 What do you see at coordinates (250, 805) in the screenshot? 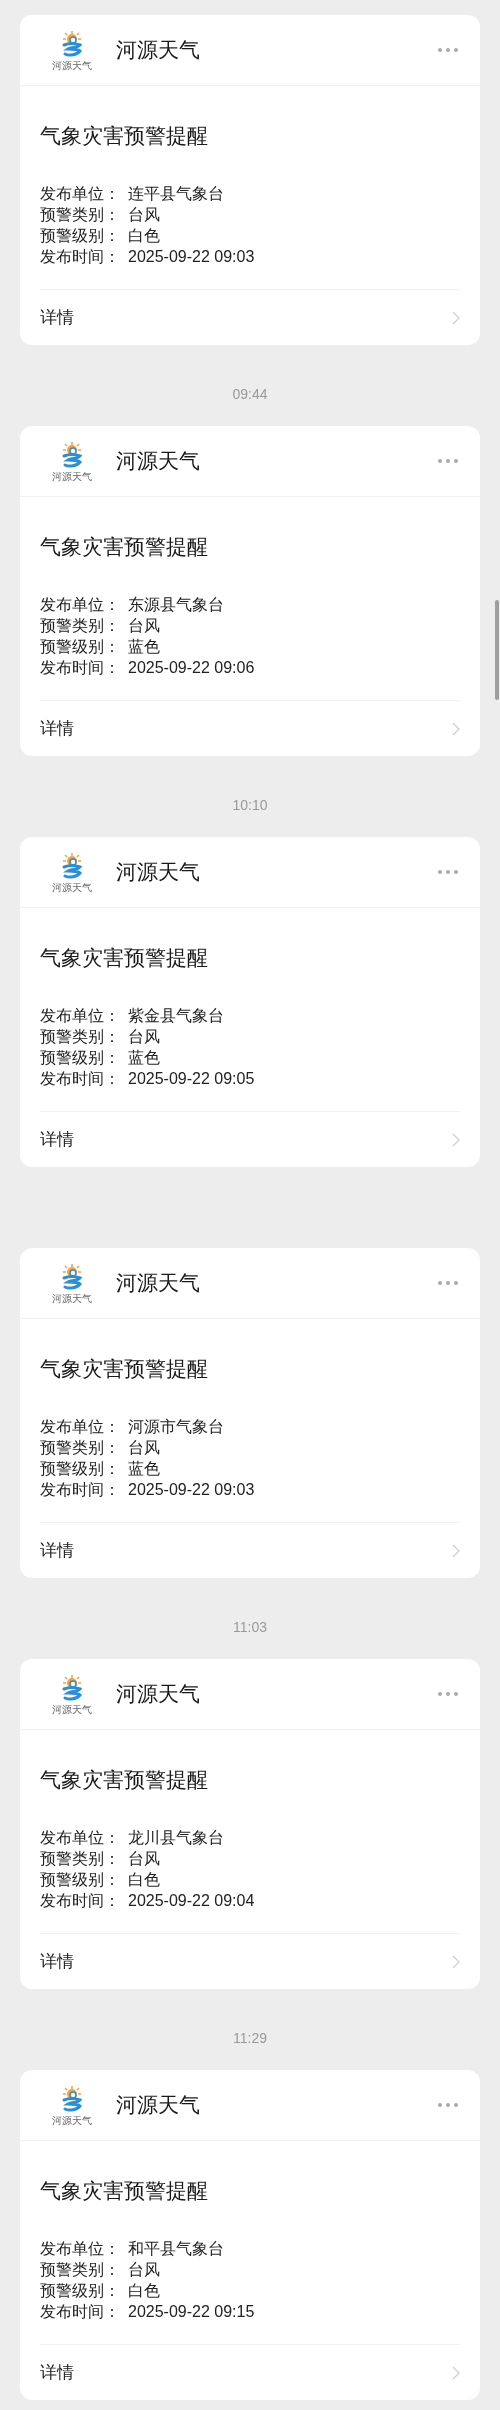
I see `timestamp: 10:10` at bounding box center [250, 805].